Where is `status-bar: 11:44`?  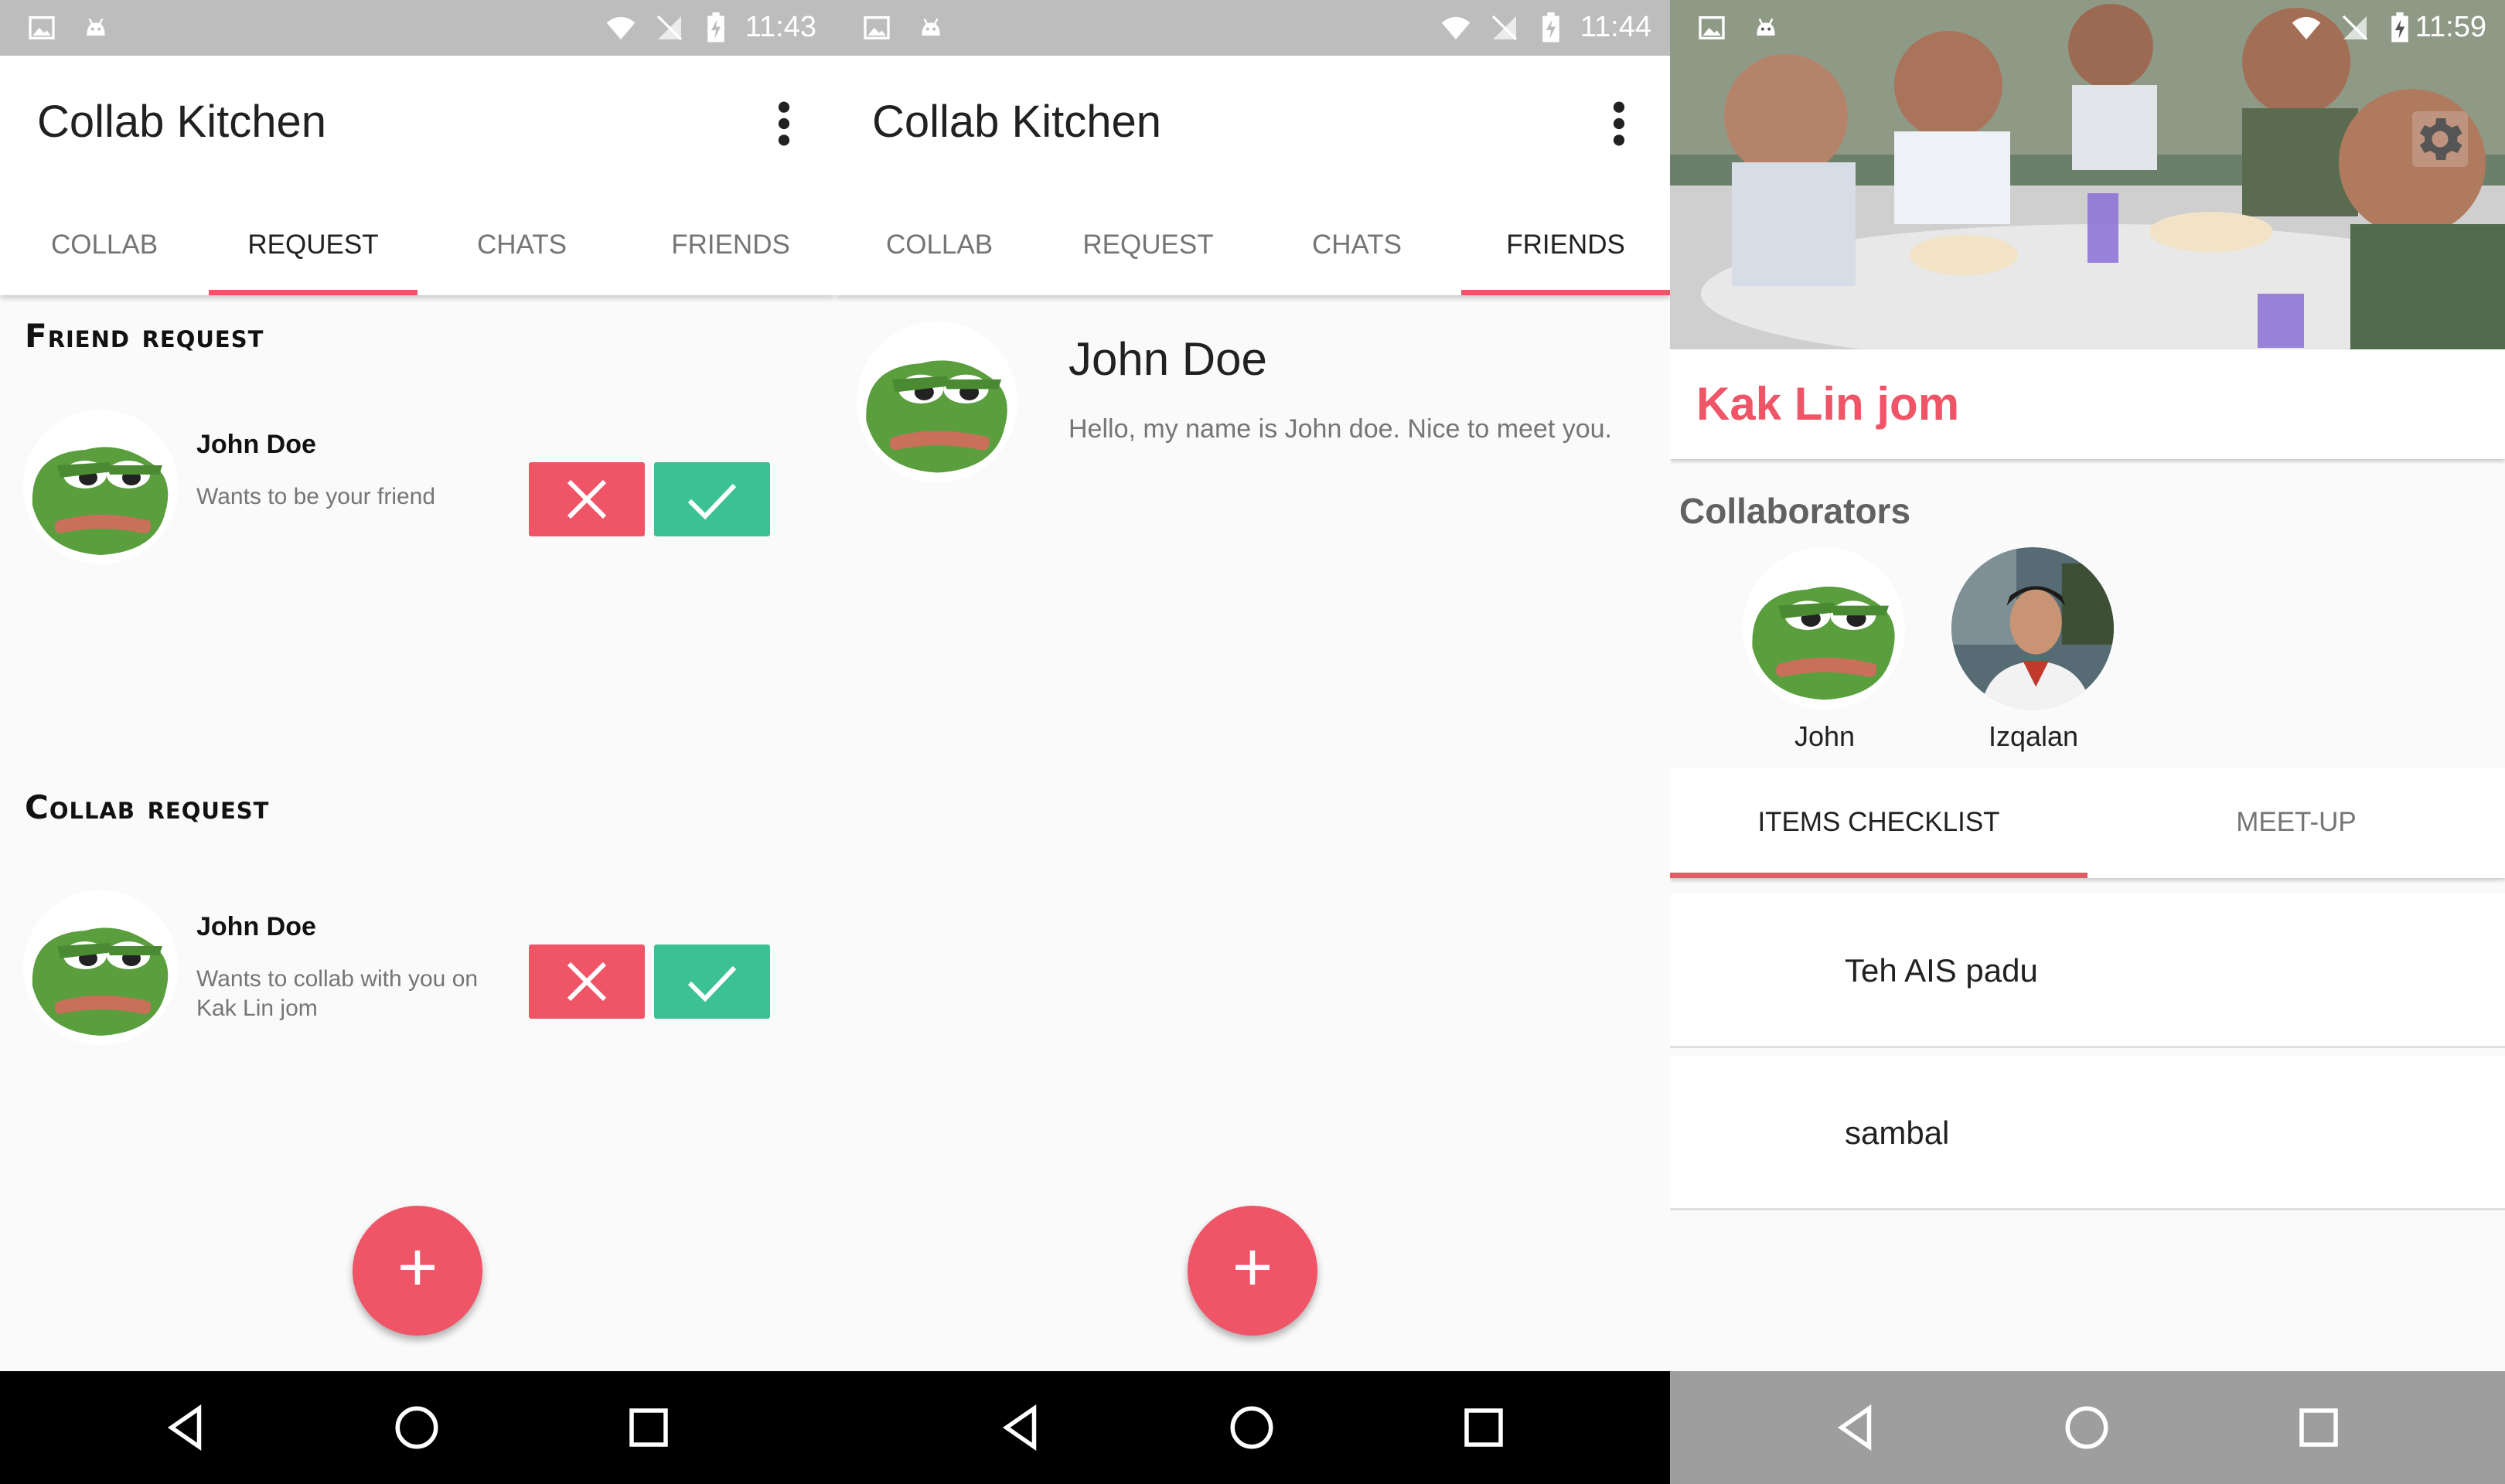 status-bar: 11:44 is located at coordinates (1252, 28).